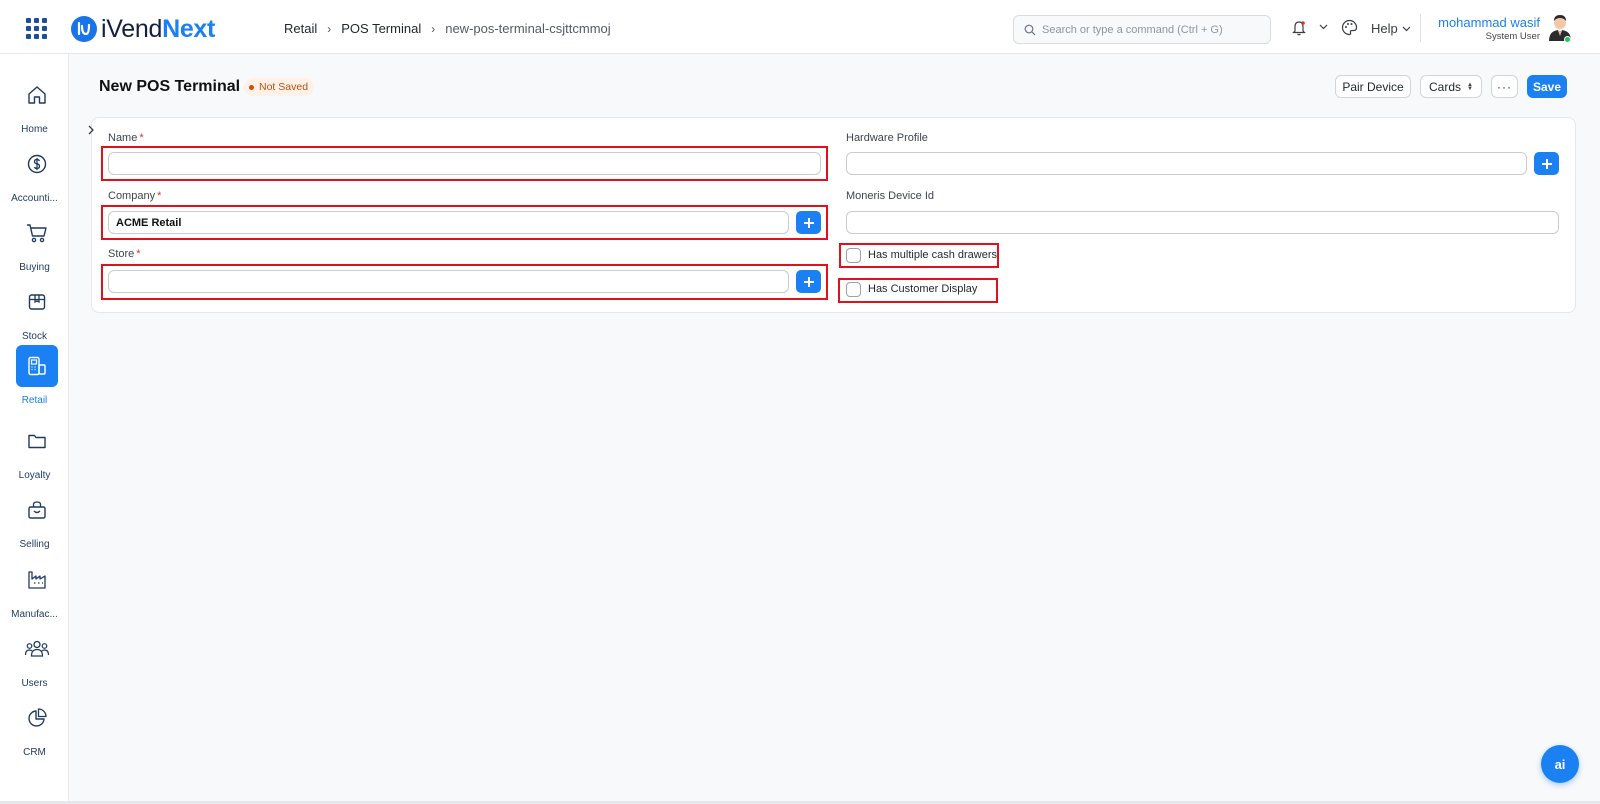 The width and height of the screenshot is (1600, 804). Describe the element at coordinates (1560, 764) in the screenshot. I see `ai-assistant-button: ai` at that location.